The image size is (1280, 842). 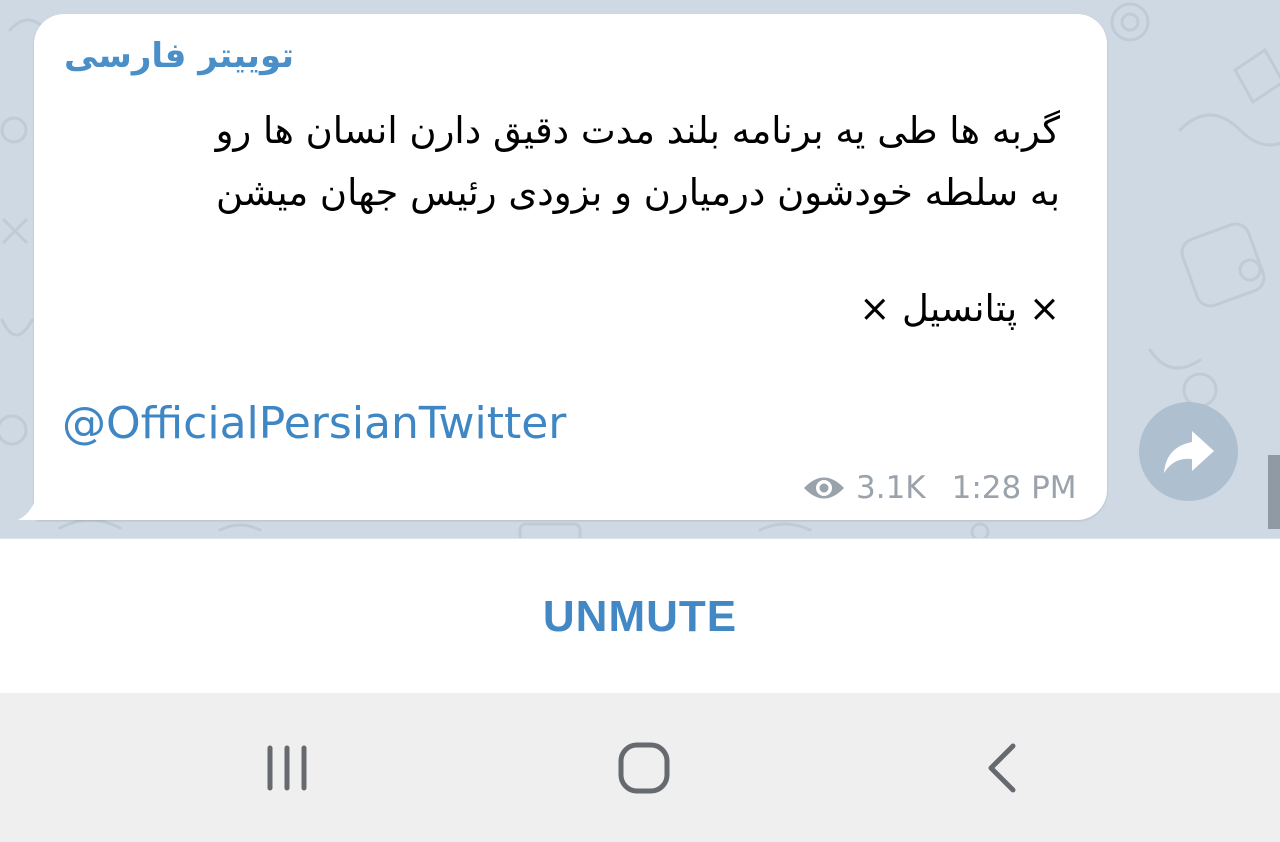 What do you see at coordinates (939, 488) in the screenshot?
I see `message-meta: 3.1K 1:28 PM` at bounding box center [939, 488].